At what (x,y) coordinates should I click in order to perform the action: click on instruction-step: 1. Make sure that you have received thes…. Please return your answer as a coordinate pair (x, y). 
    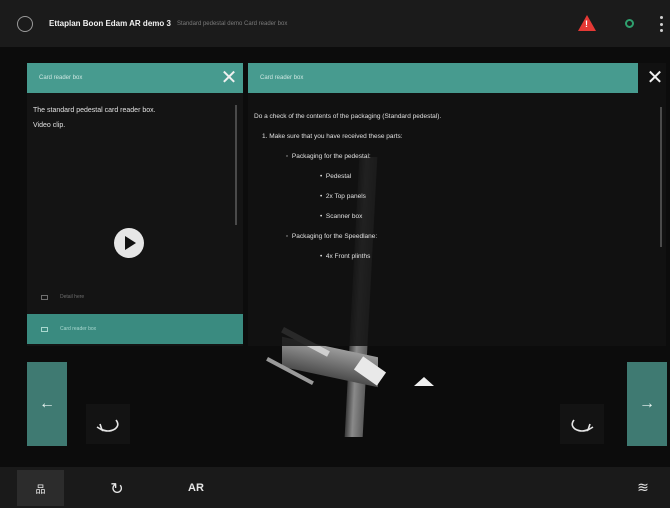
    Looking at the image, I should click on (332, 136).